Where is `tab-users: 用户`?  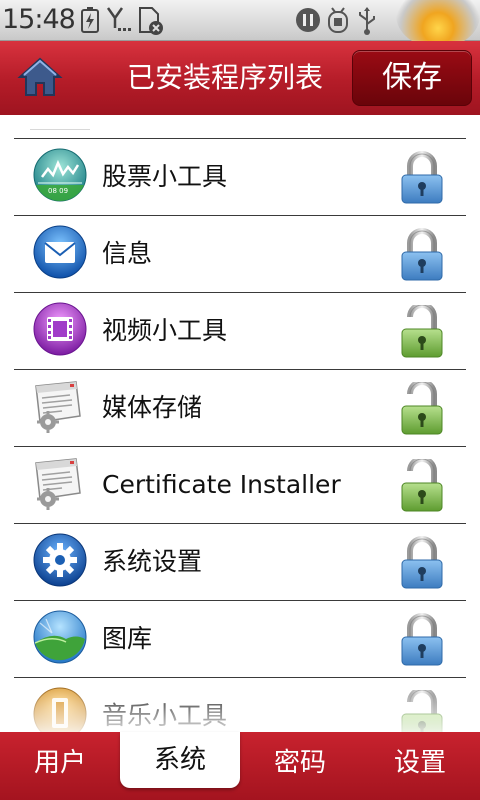 tab-users: 用户 is located at coordinates (60, 766).